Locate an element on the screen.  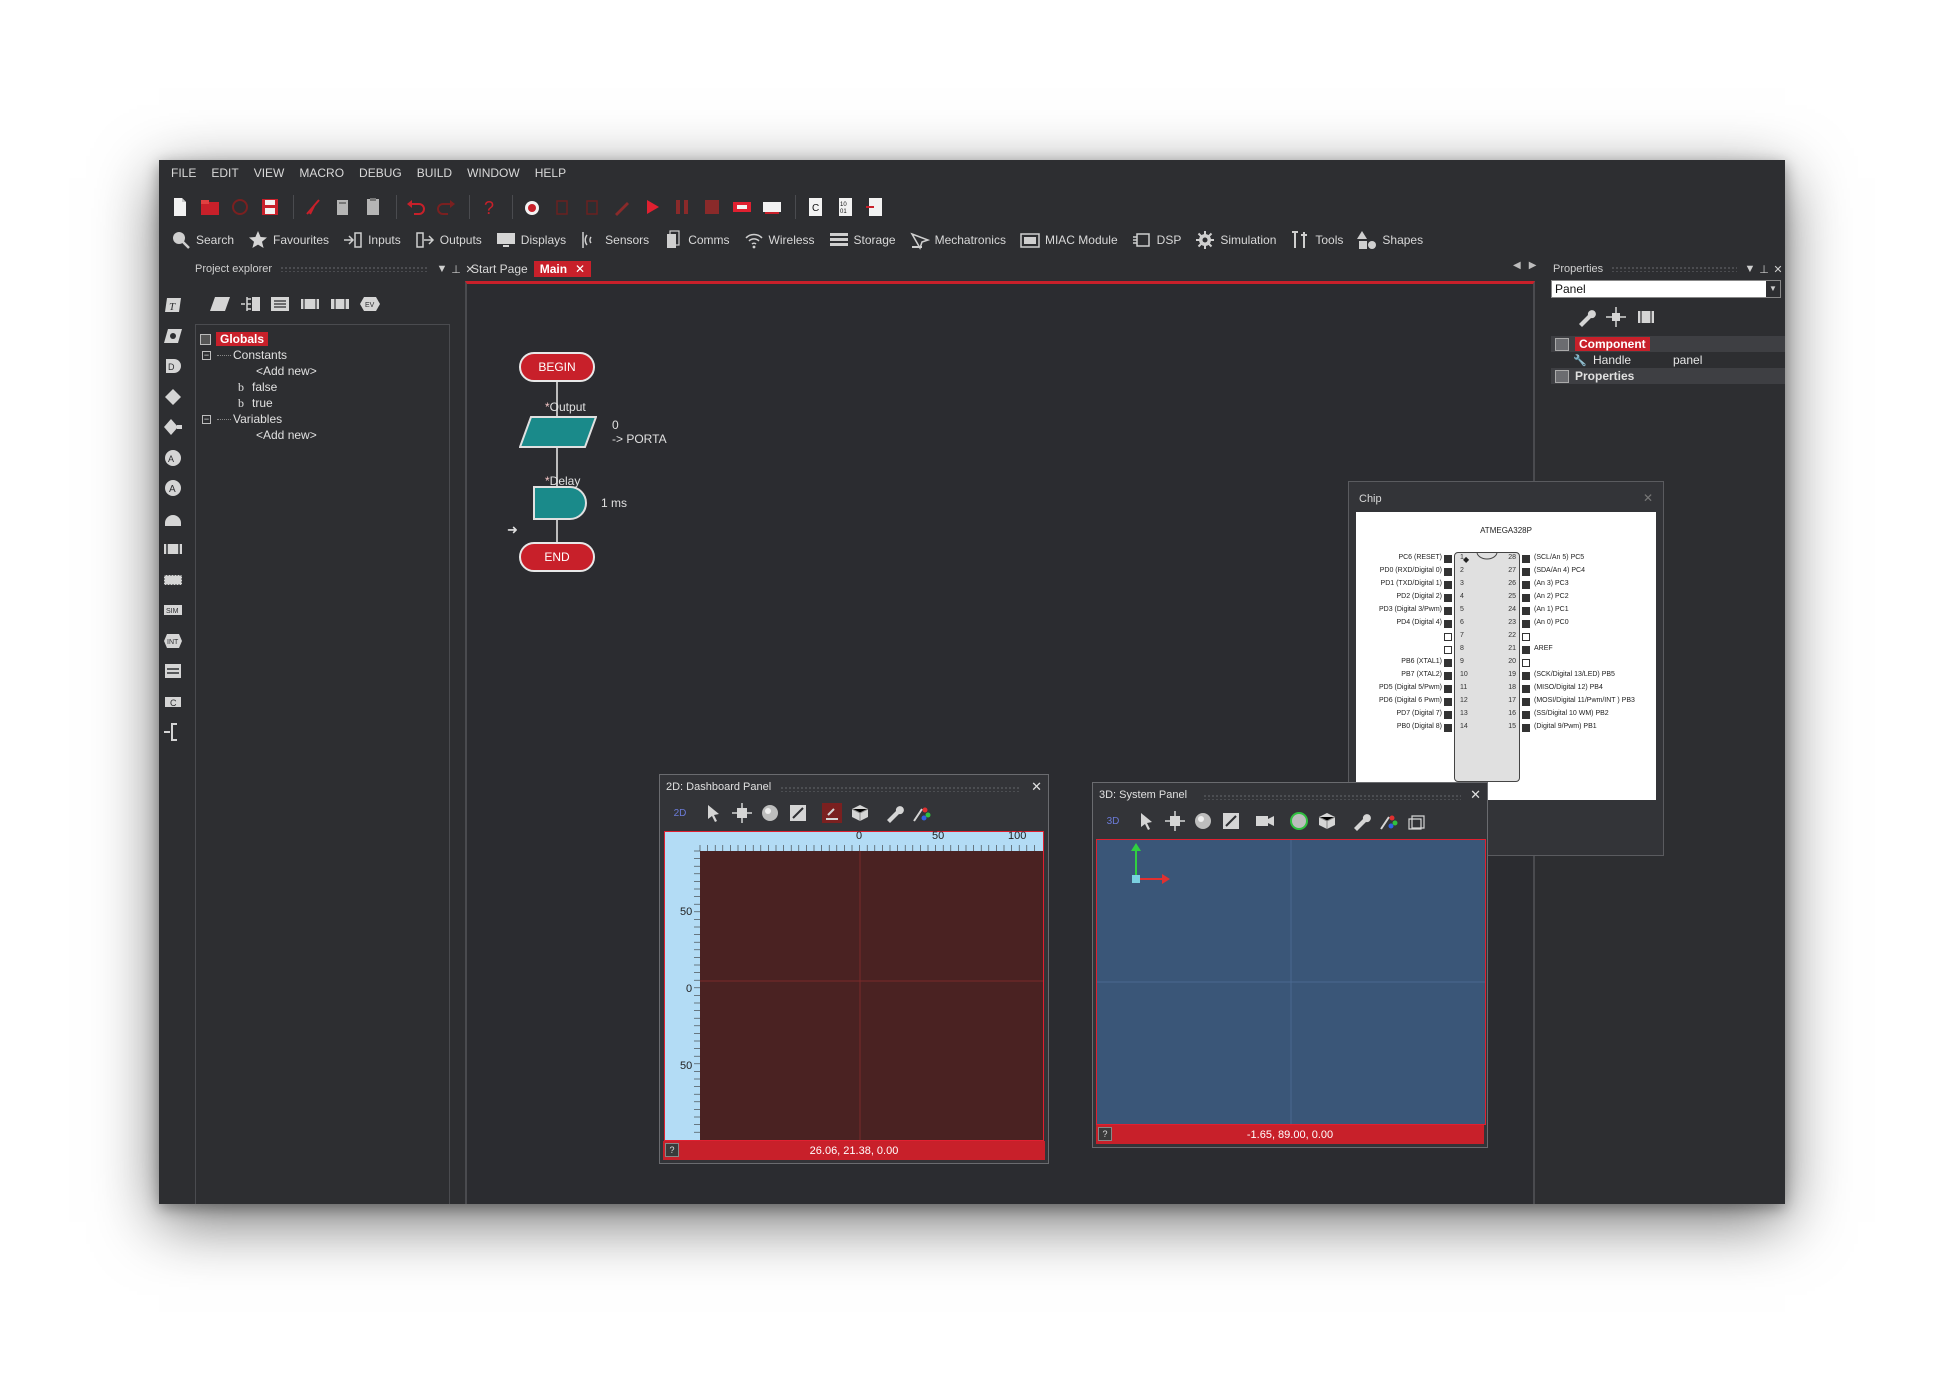
menu-debug: DEBUG is located at coordinates (380, 173).